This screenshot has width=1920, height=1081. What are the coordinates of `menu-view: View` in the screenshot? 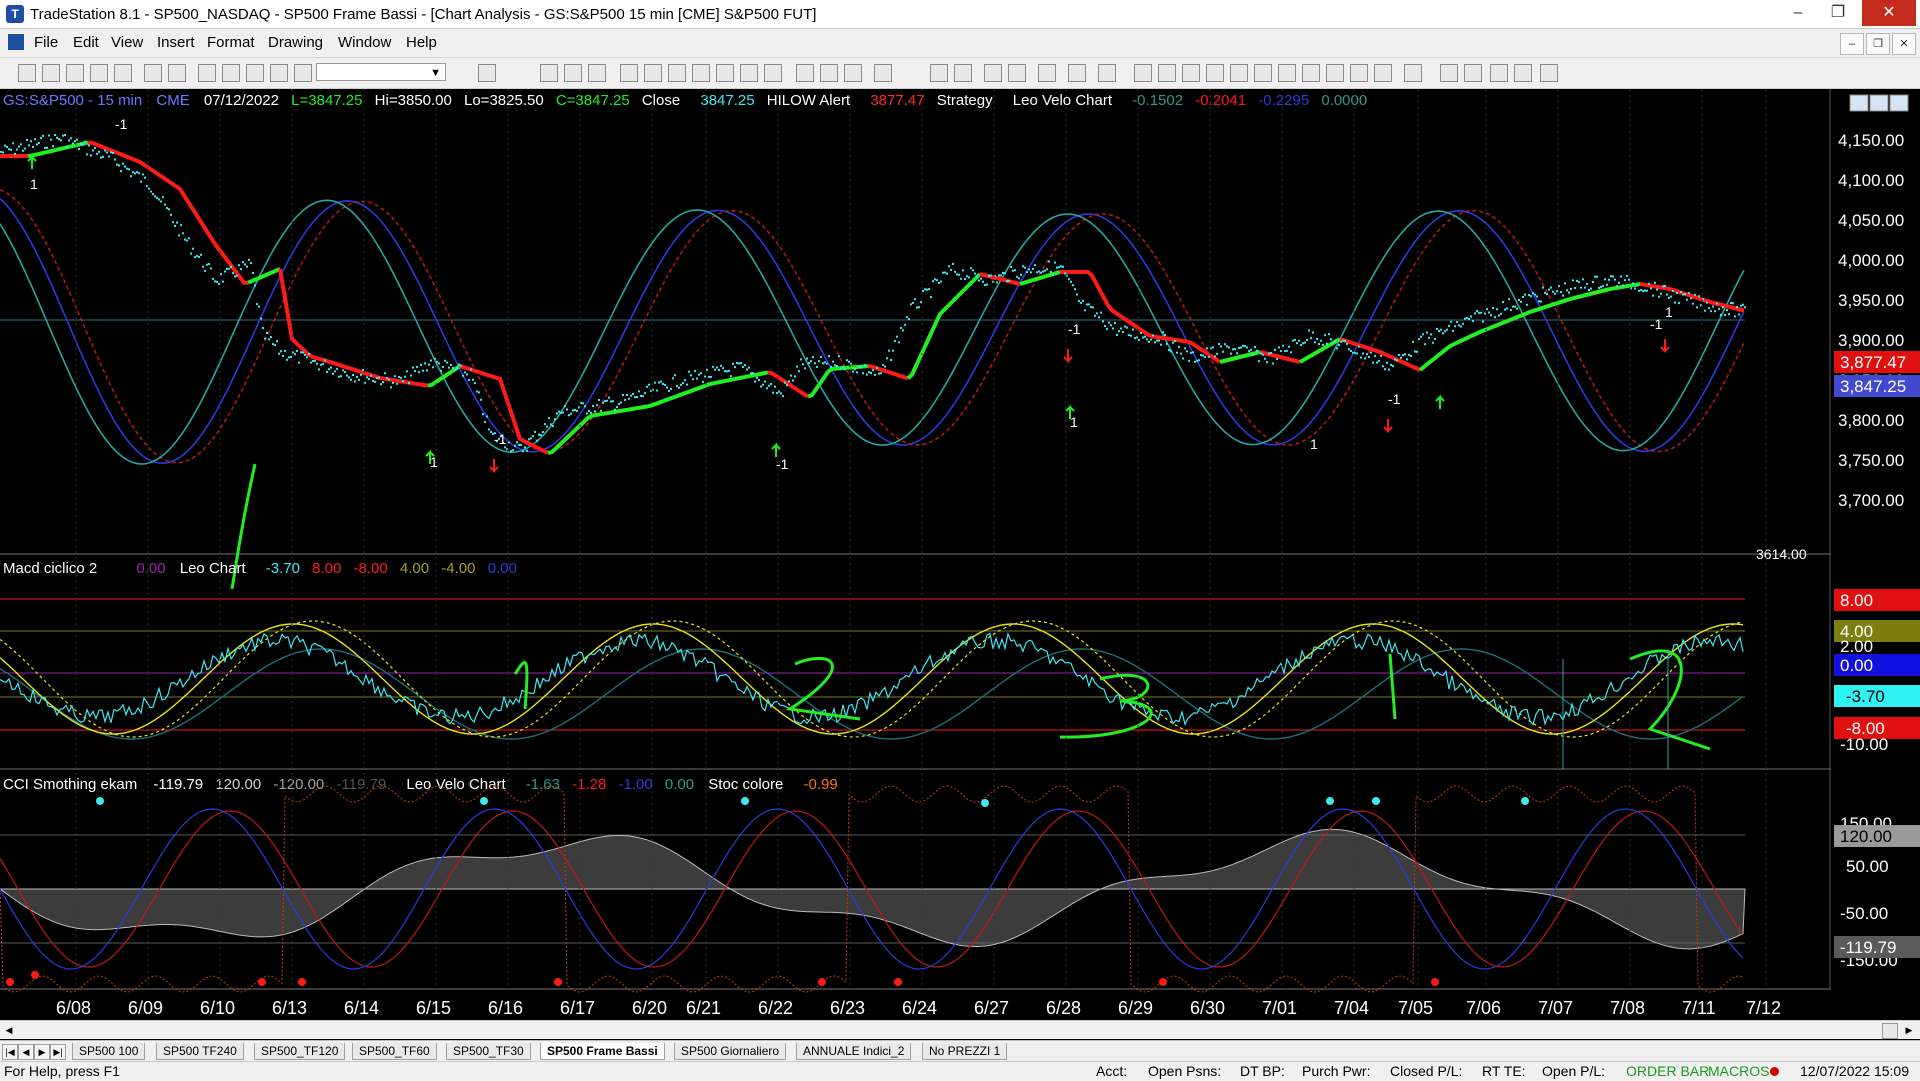 It's located at (127, 42).